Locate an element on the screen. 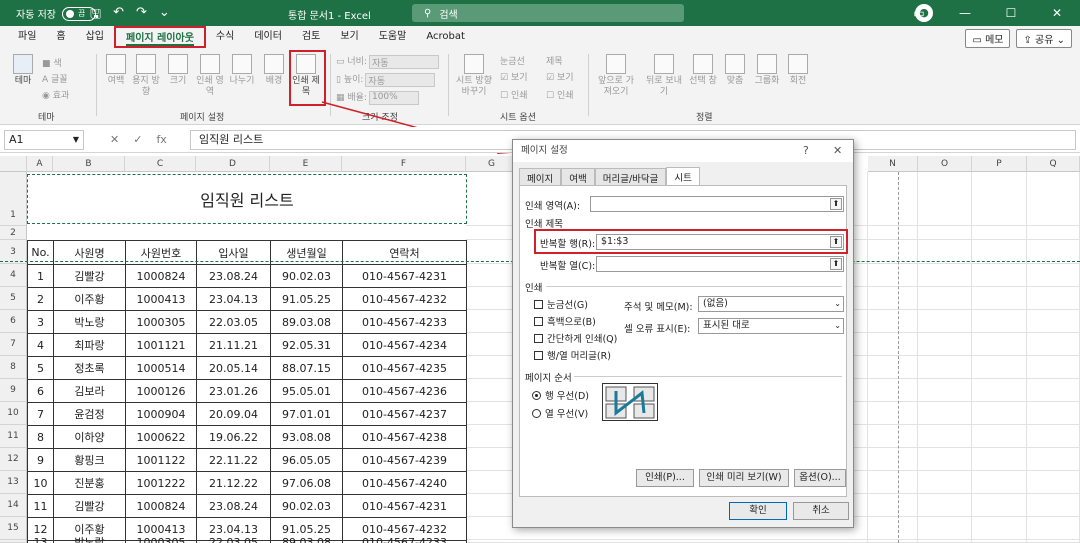 The width and height of the screenshot is (1080, 543). table-cell: 010-4567-4238 is located at coordinates (404, 437).